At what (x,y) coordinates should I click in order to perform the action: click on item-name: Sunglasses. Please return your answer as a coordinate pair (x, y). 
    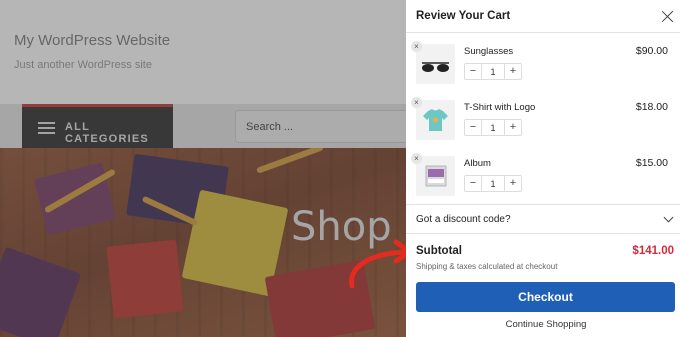
    Looking at the image, I should click on (488, 51).